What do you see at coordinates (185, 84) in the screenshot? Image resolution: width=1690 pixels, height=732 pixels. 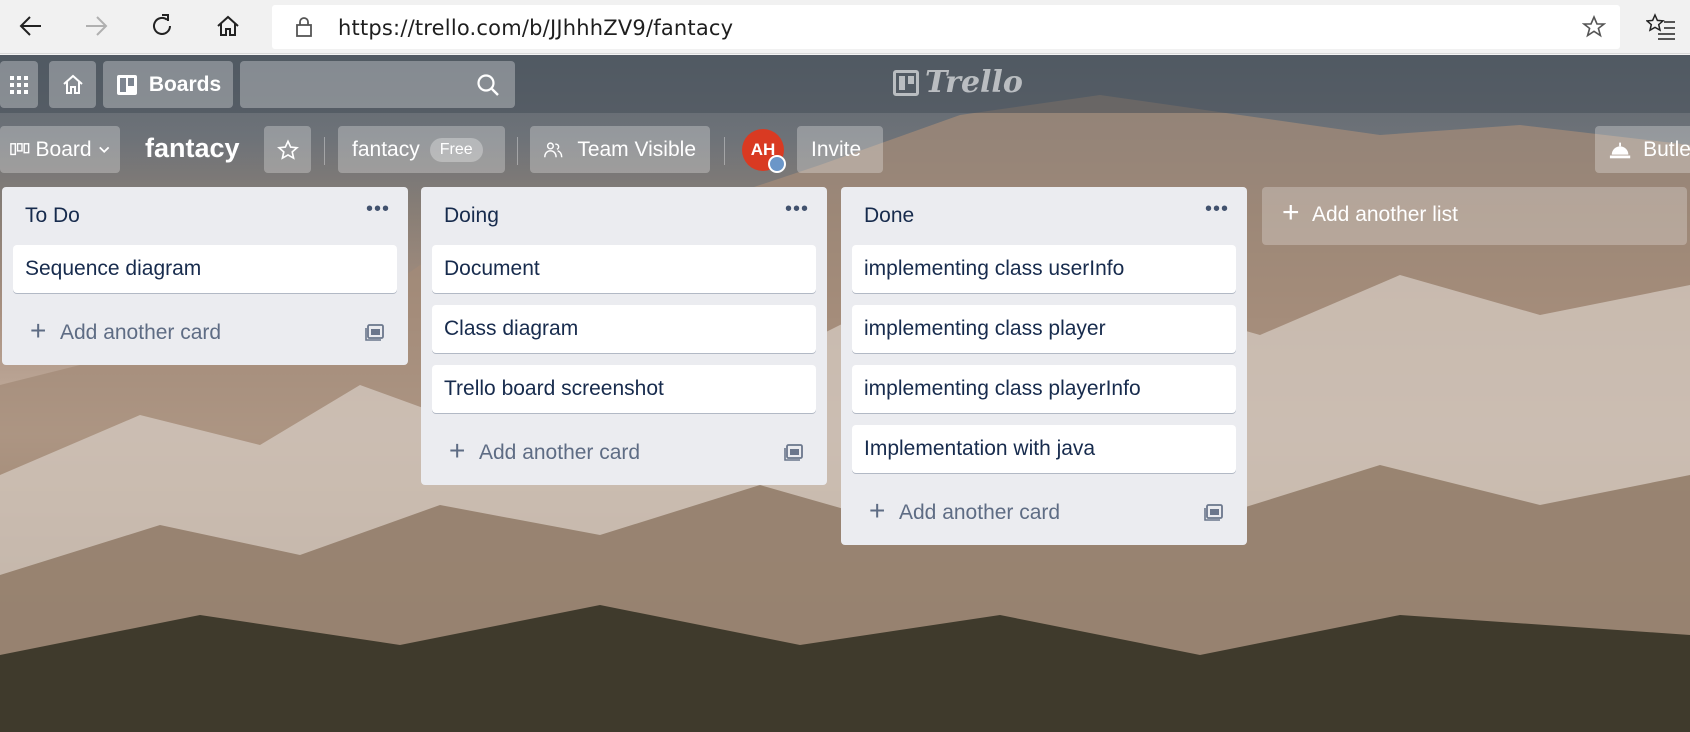 I see `boards-label: Boards` at bounding box center [185, 84].